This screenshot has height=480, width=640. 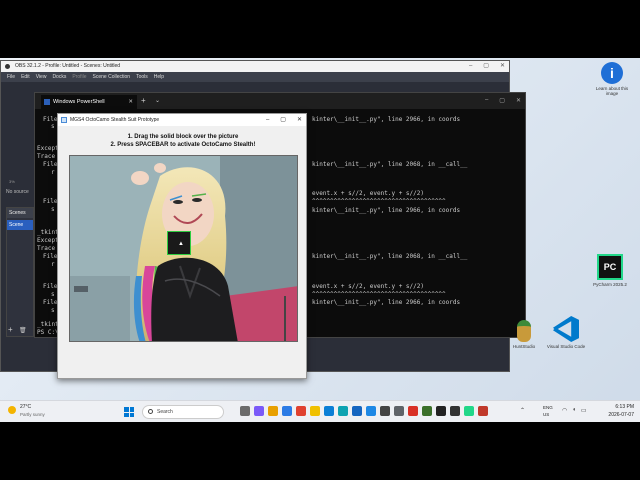 I want to click on file-explorer-icon, so click(x=315, y=411).